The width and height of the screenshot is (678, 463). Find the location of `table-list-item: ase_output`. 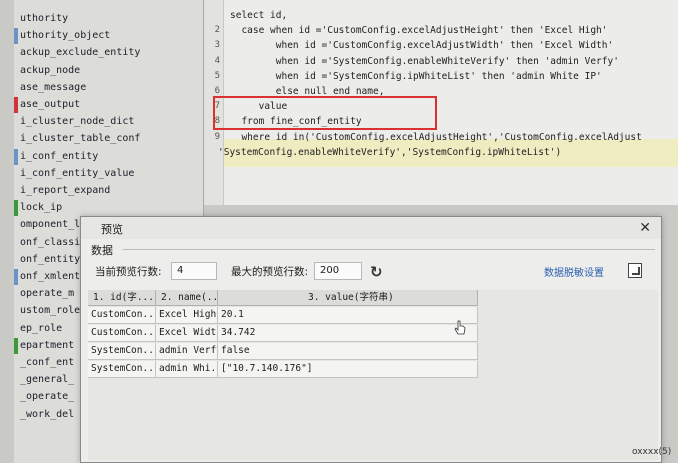

table-list-item: ase_output is located at coordinates (80, 105).